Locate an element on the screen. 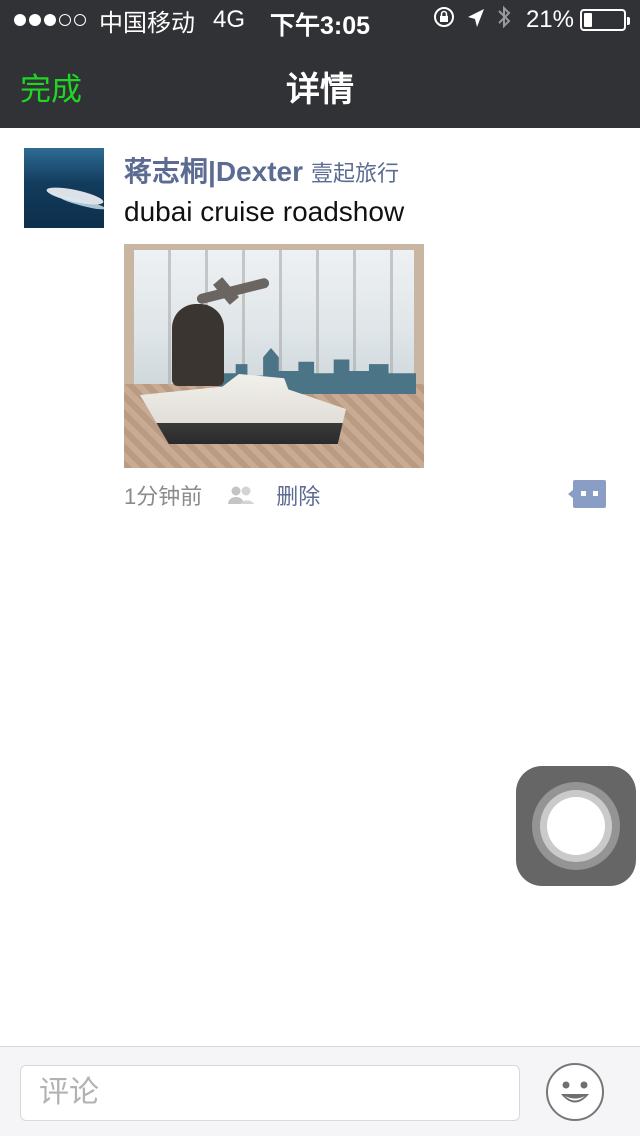 This screenshot has width=640, height=1136. author-line: 蒋志桐|Dexter 壹起旅行 is located at coordinates (261, 170).